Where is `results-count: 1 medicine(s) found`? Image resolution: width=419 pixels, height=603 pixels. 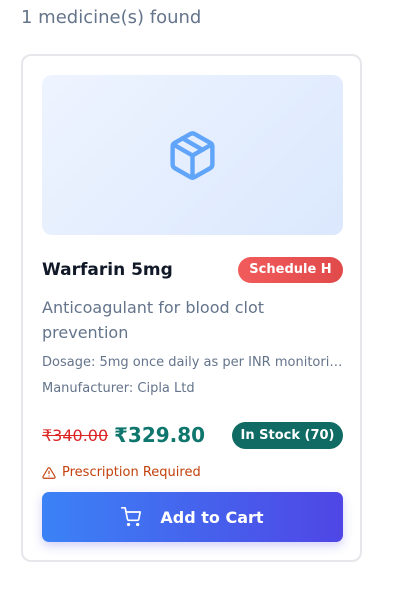 results-count: 1 medicine(s) found is located at coordinates (111, 17).